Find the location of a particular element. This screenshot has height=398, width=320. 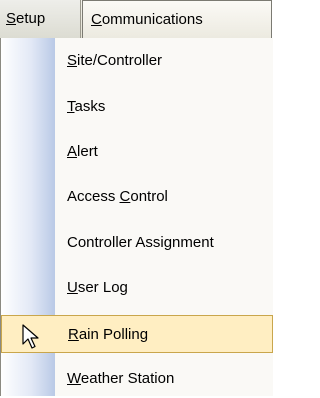

menu-item-label: Alert is located at coordinates (82, 151).